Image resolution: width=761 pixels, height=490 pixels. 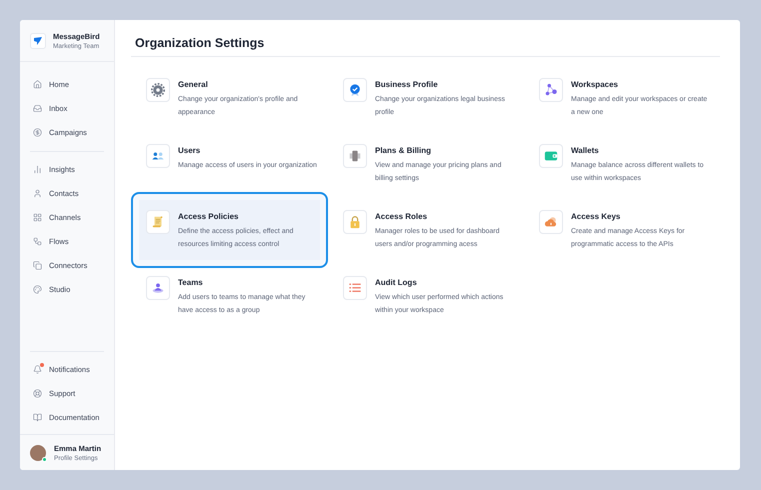 I want to click on gear-icon, so click(x=158, y=90).